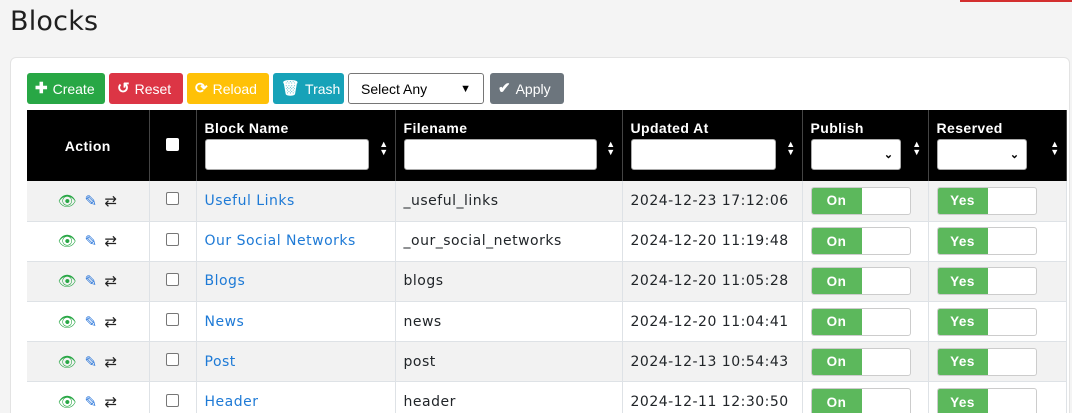 The height and width of the screenshot is (413, 1072). I want to click on column-header-block-name: Block Name ▲ ▼, so click(296, 145).